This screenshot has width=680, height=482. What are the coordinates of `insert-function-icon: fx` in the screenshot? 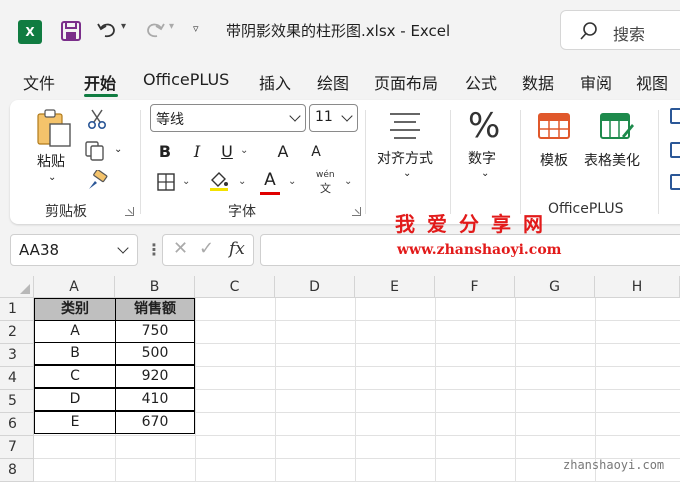 It's located at (237, 249).